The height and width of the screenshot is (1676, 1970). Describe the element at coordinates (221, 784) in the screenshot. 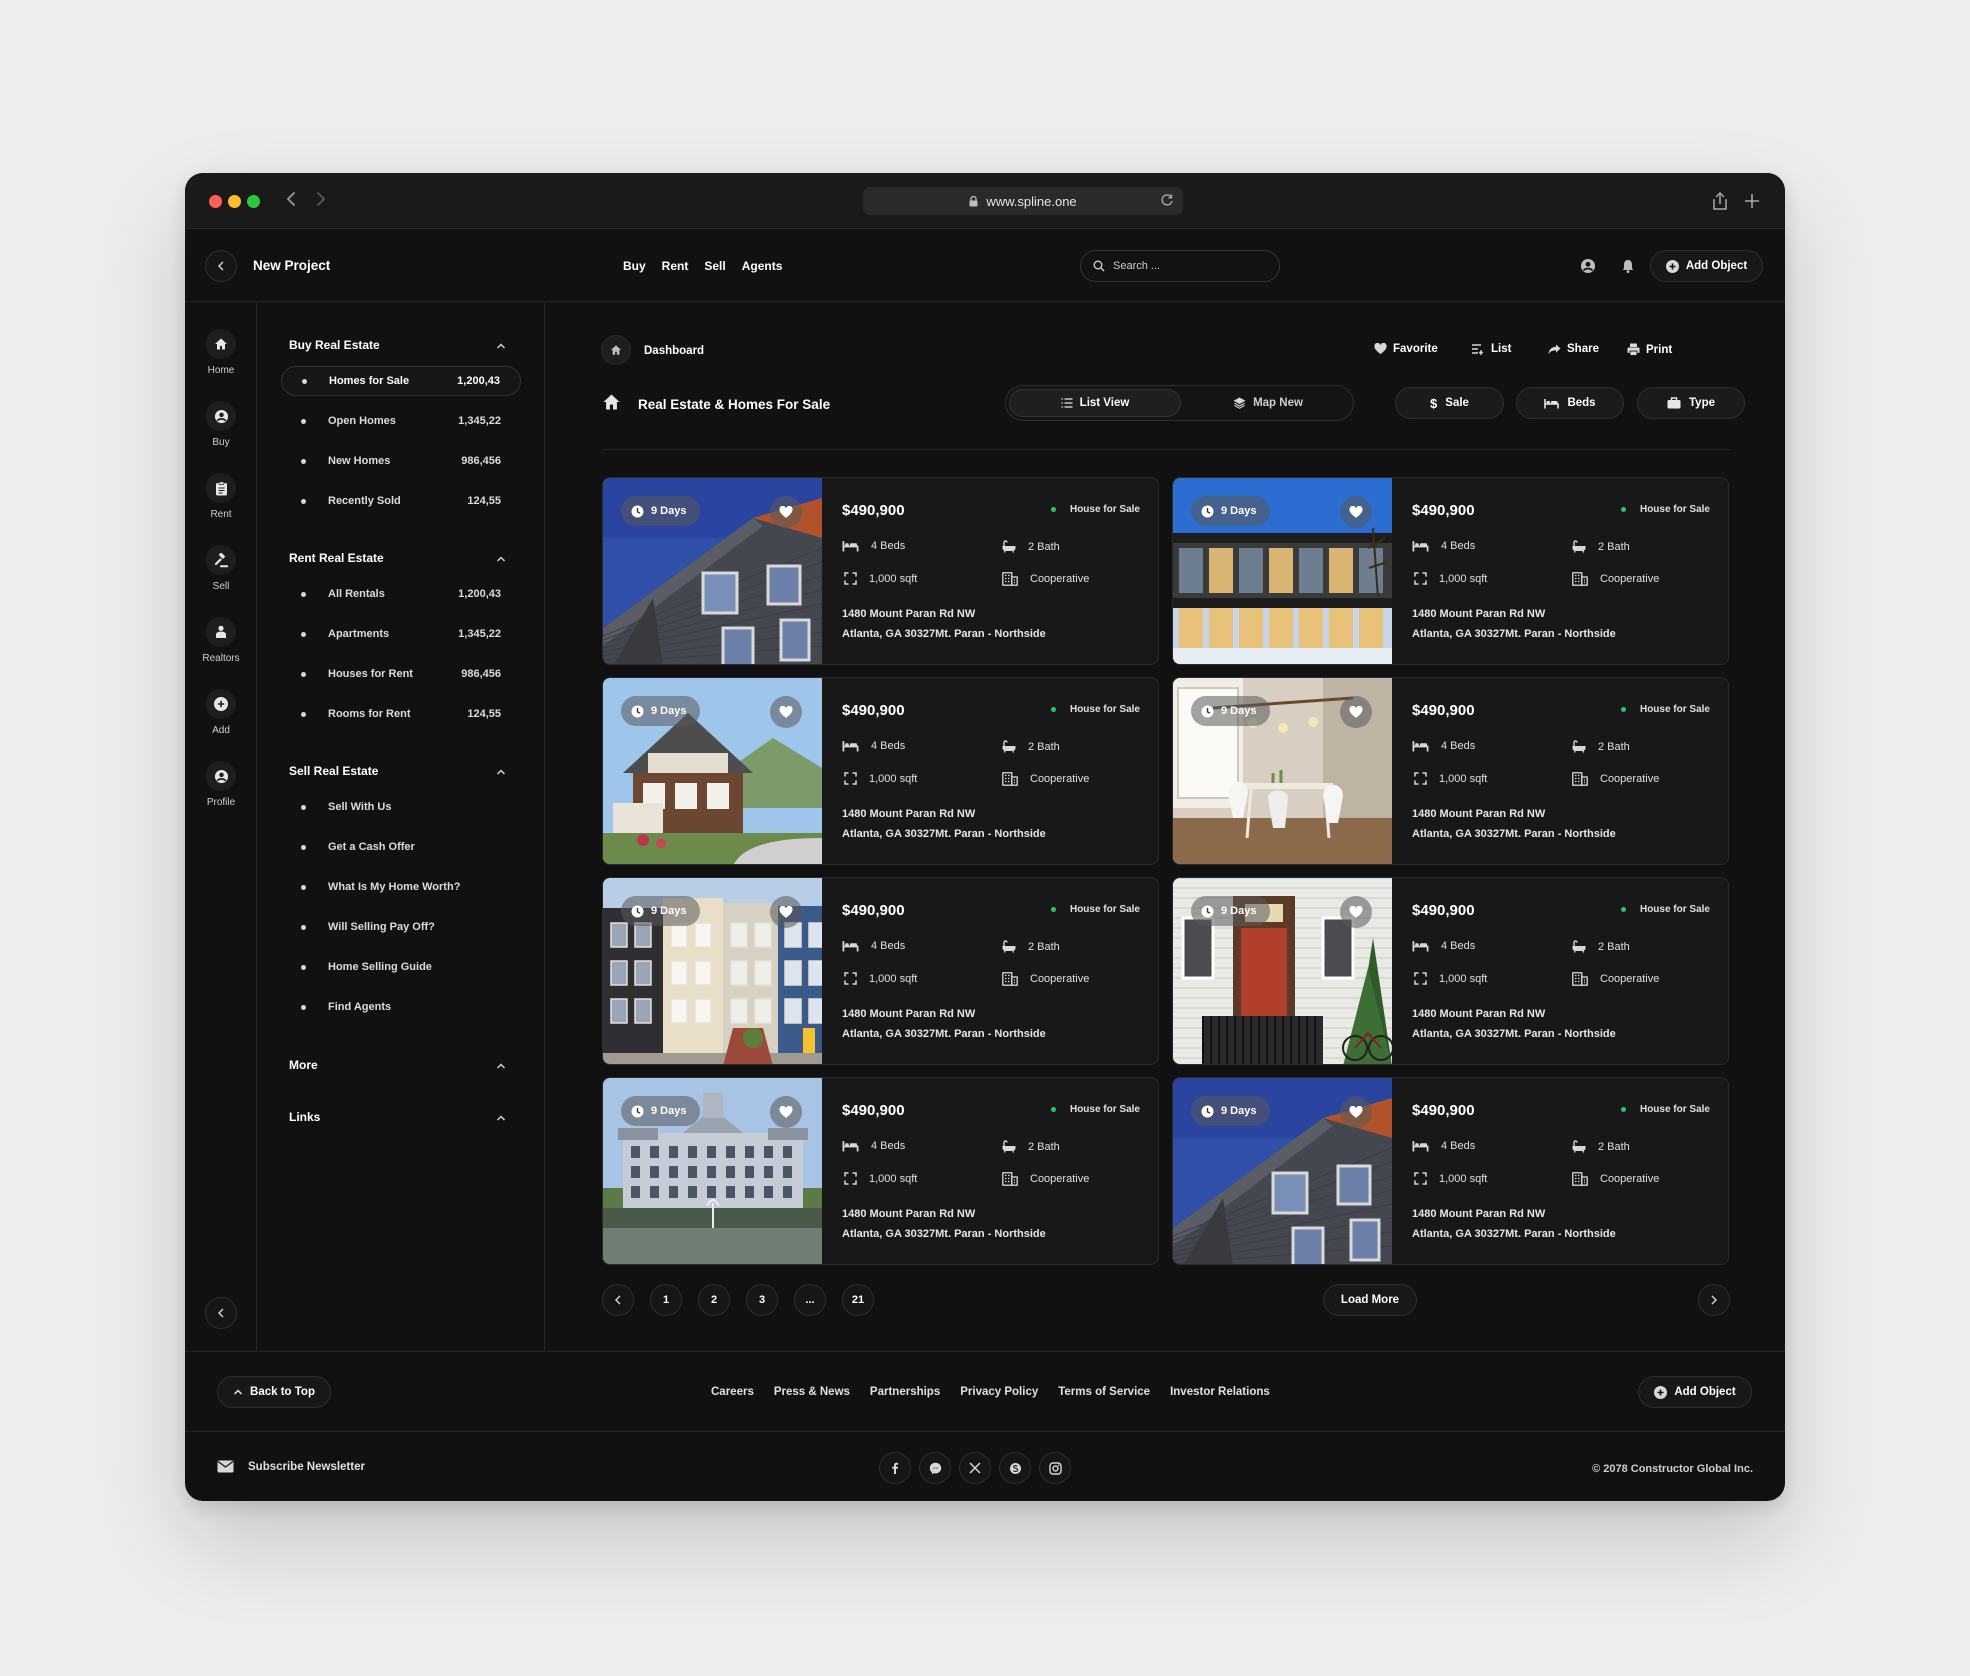

I see `rail-profile: Profile` at that location.